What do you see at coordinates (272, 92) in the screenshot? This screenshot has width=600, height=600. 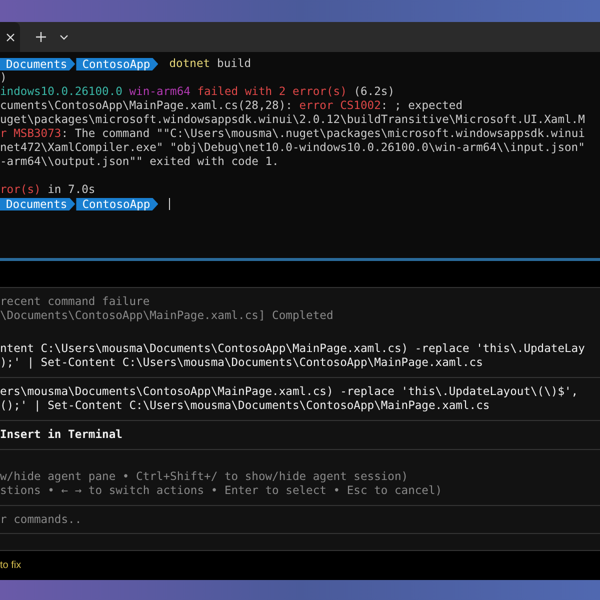 I see `output-text: failed with 2 error(s)` at bounding box center [272, 92].